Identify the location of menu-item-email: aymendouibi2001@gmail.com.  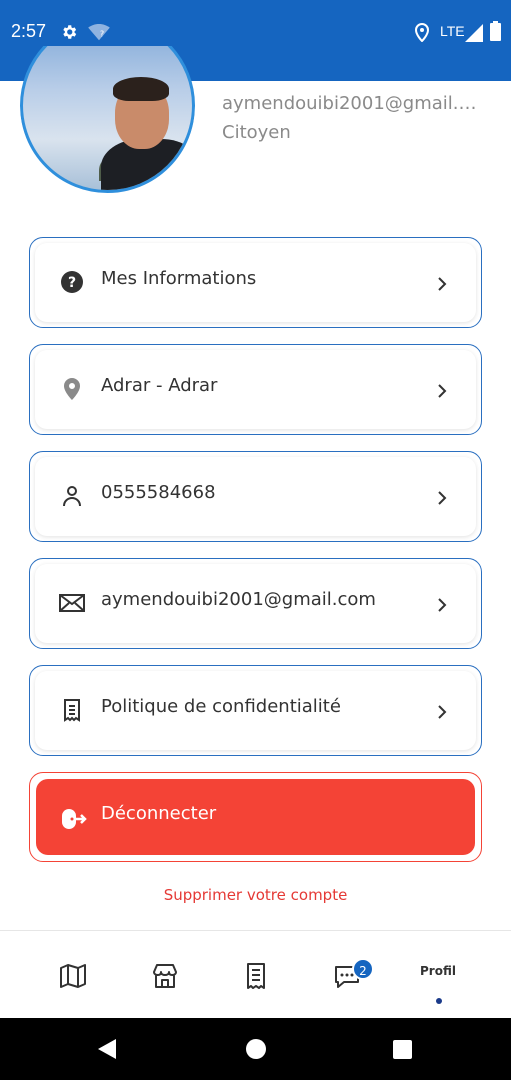
(255, 603).